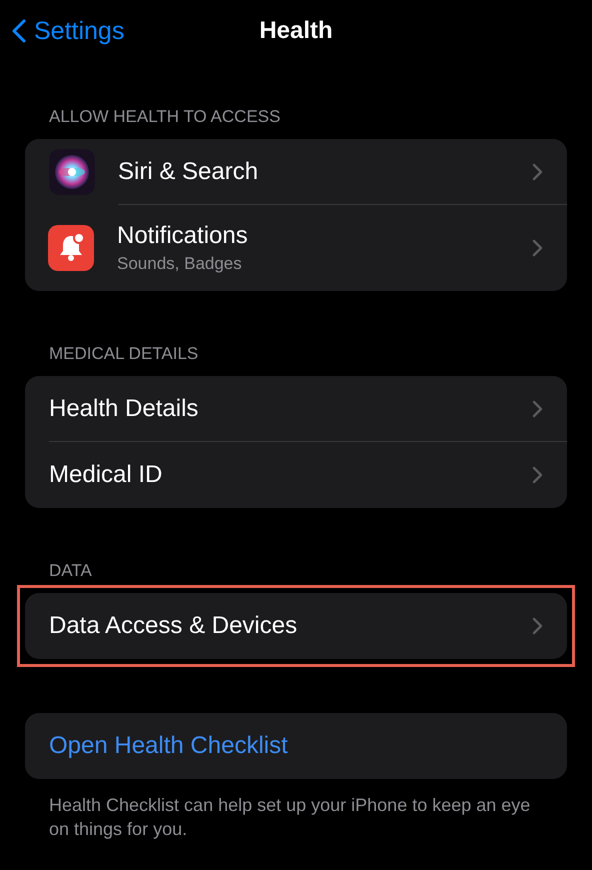  I want to click on section-header: DATA, so click(70, 571).